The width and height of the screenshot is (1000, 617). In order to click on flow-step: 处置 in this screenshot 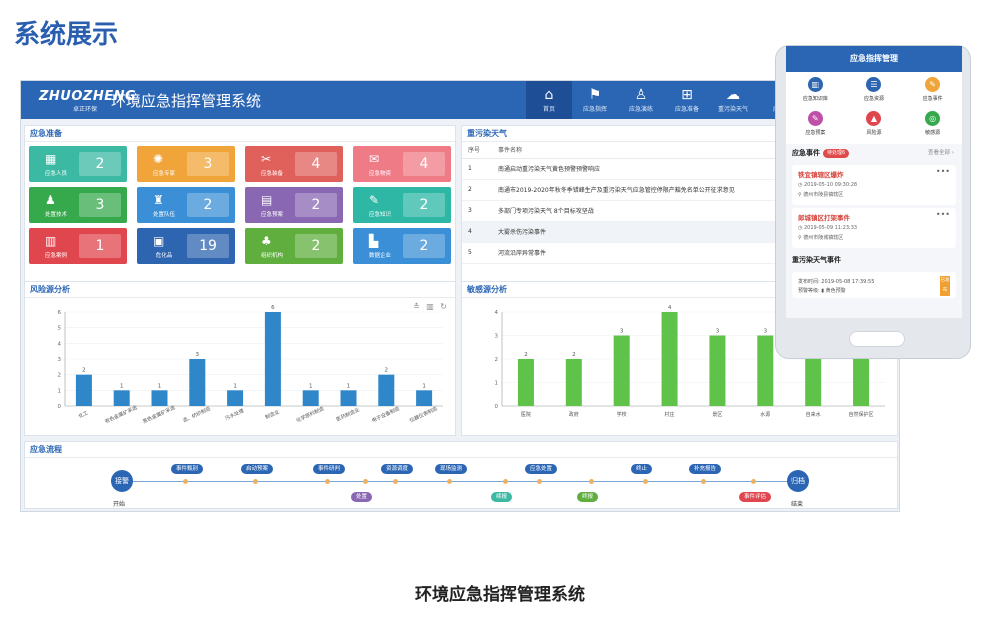, I will do `click(362, 497)`.